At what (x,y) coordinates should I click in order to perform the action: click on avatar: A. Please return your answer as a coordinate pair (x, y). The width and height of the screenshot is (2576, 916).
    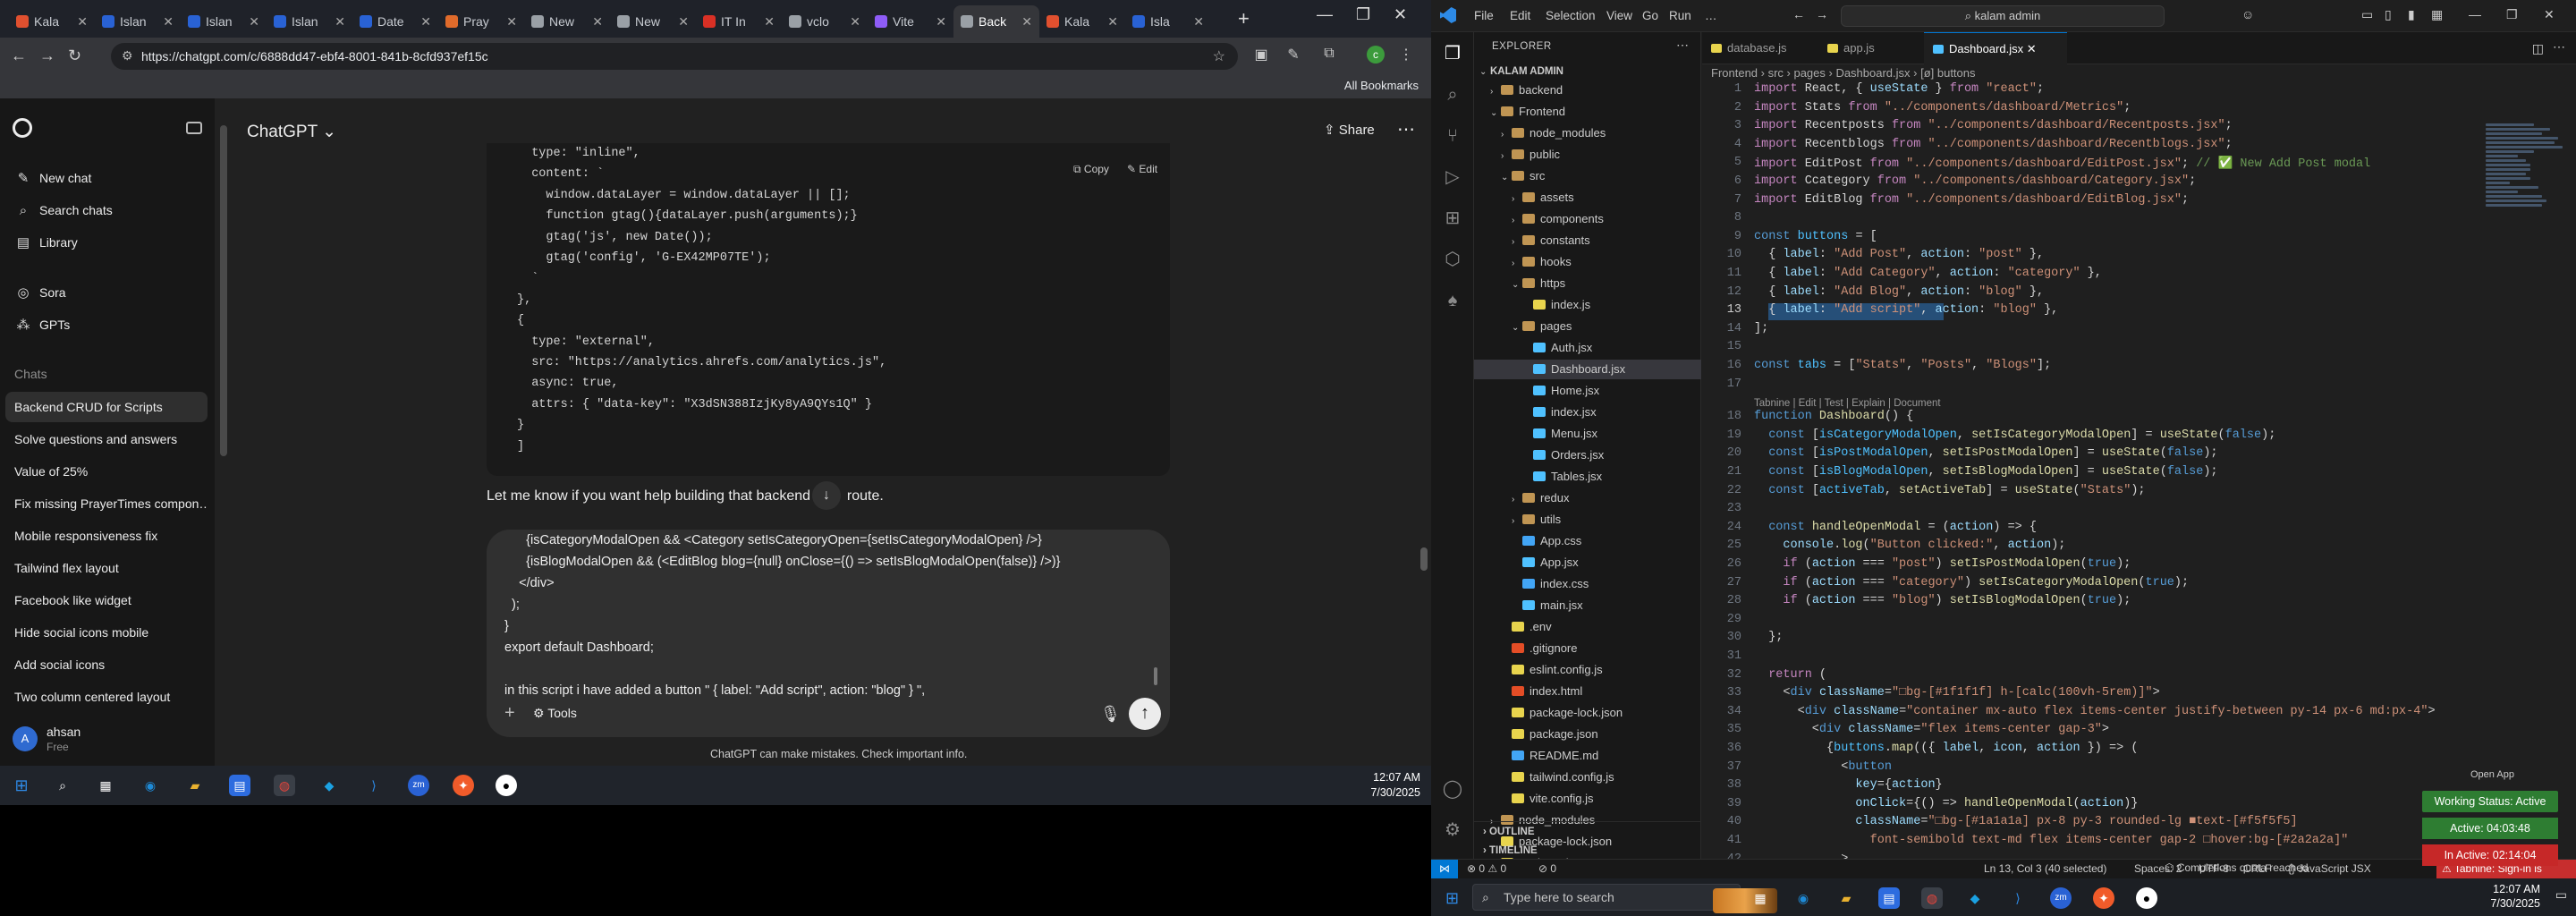
    Looking at the image, I should click on (25, 738).